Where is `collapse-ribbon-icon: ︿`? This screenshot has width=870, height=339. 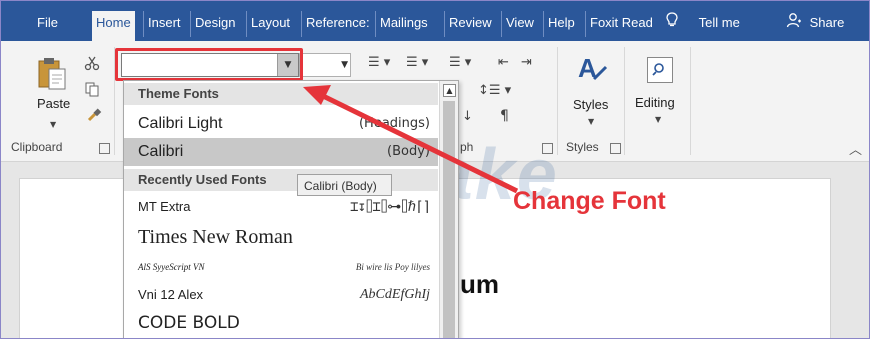 collapse-ribbon-icon: ︿ is located at coordinates (855, 148).